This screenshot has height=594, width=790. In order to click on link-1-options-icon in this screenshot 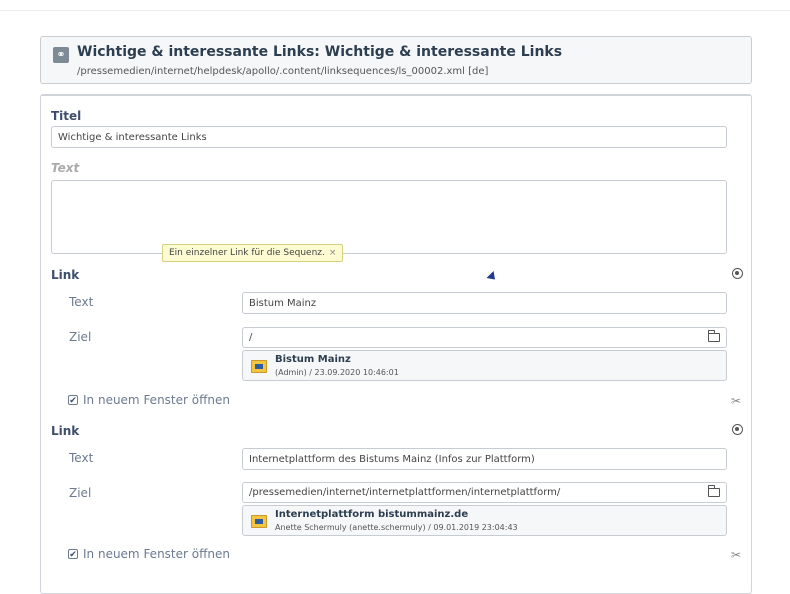, I will do `click(737, 273)`.